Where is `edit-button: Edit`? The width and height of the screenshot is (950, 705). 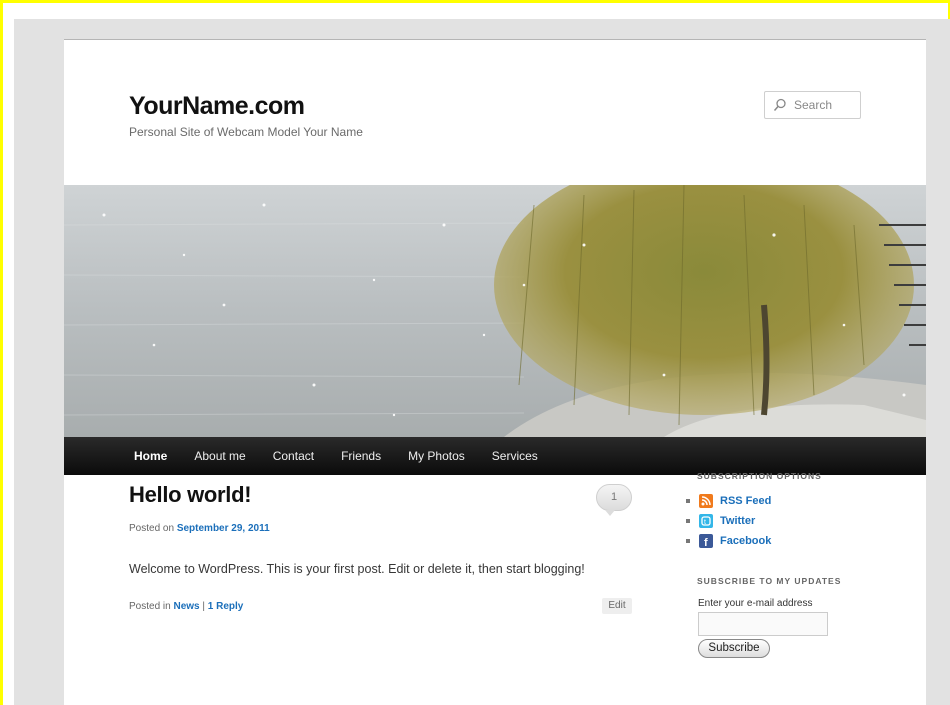
edit-button: Edit is located at coordinates (617, 606).